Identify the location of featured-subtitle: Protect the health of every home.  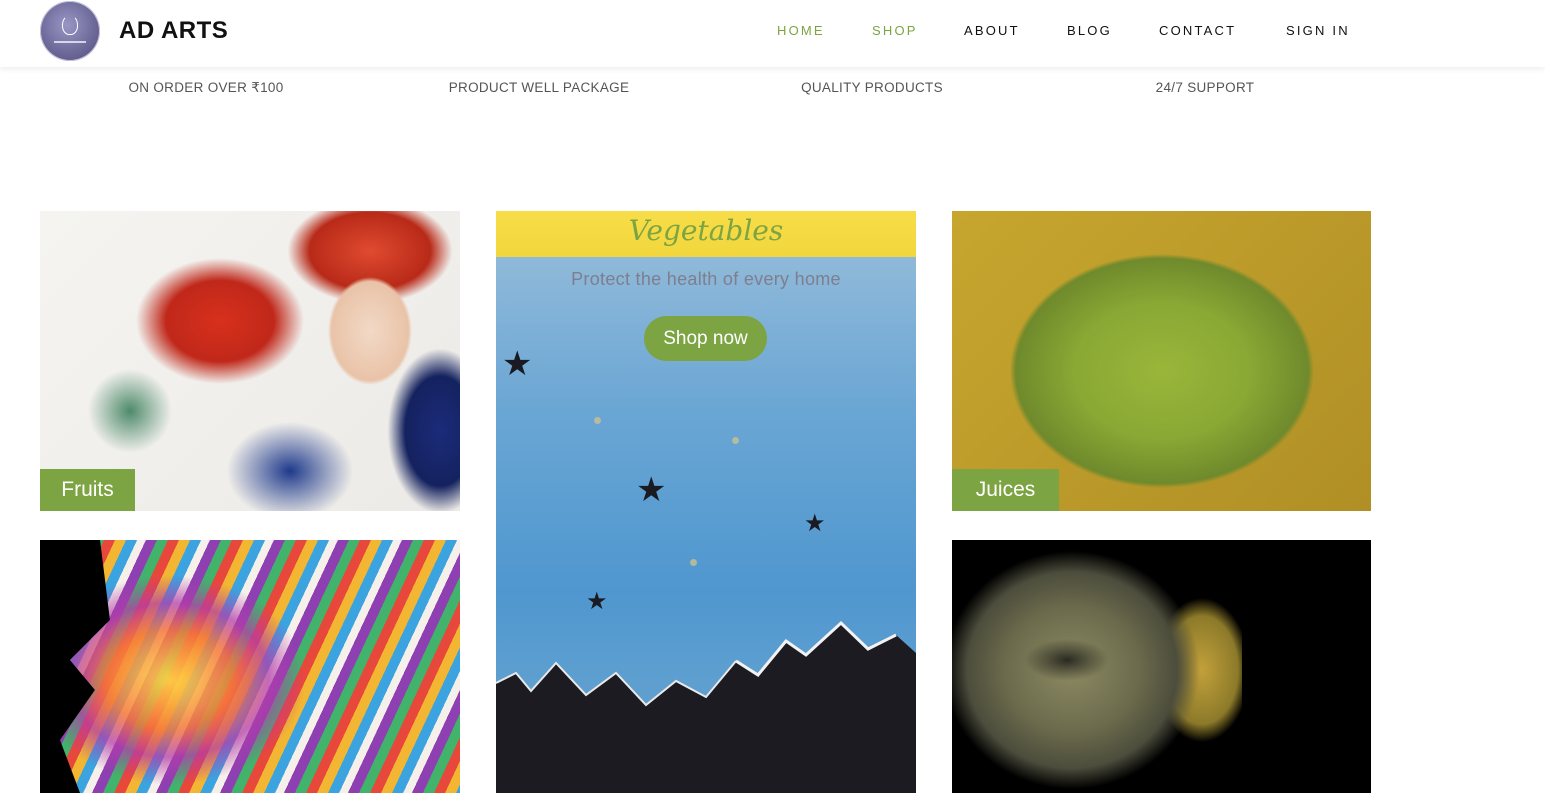
(706, 279).